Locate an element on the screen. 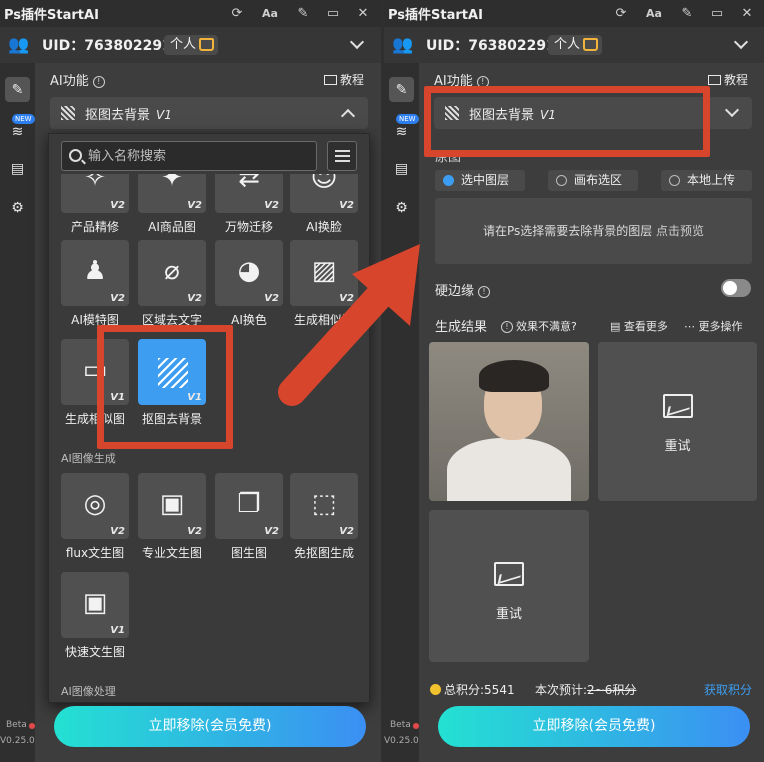 This screenshot has height=762, width=764. underlay-strip is located at coordinates (44, 255).